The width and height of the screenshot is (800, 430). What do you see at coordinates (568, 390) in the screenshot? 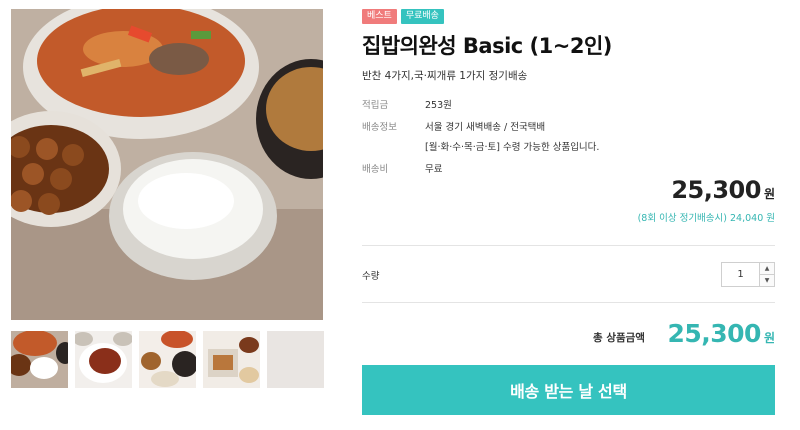
I see `select-delivery-date-button: 배송 받는 날 선택` at bounding box center [568, 390].